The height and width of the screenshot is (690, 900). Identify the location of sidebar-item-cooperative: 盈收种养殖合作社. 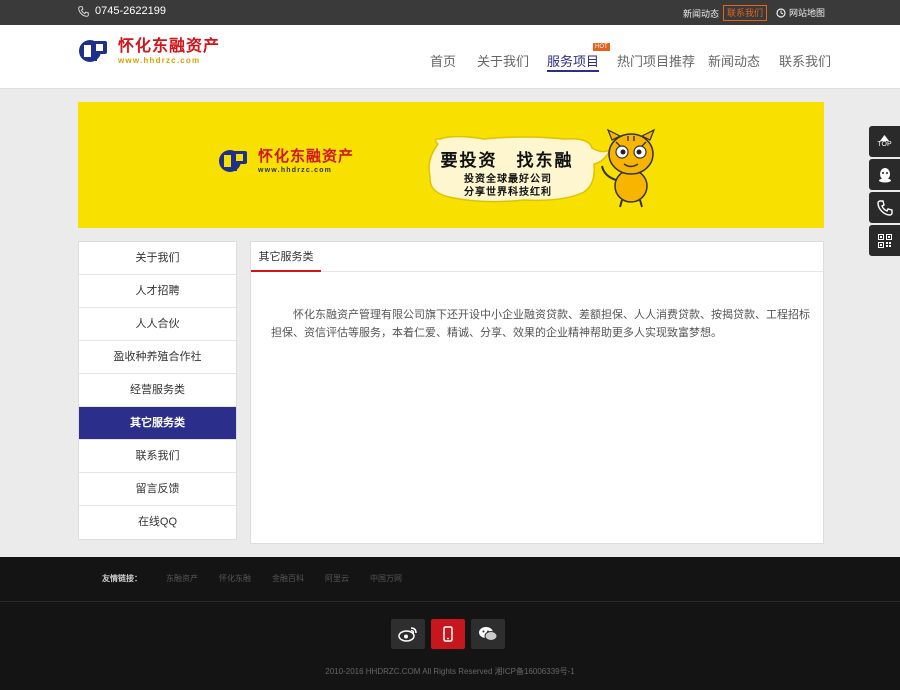
(157, 357).